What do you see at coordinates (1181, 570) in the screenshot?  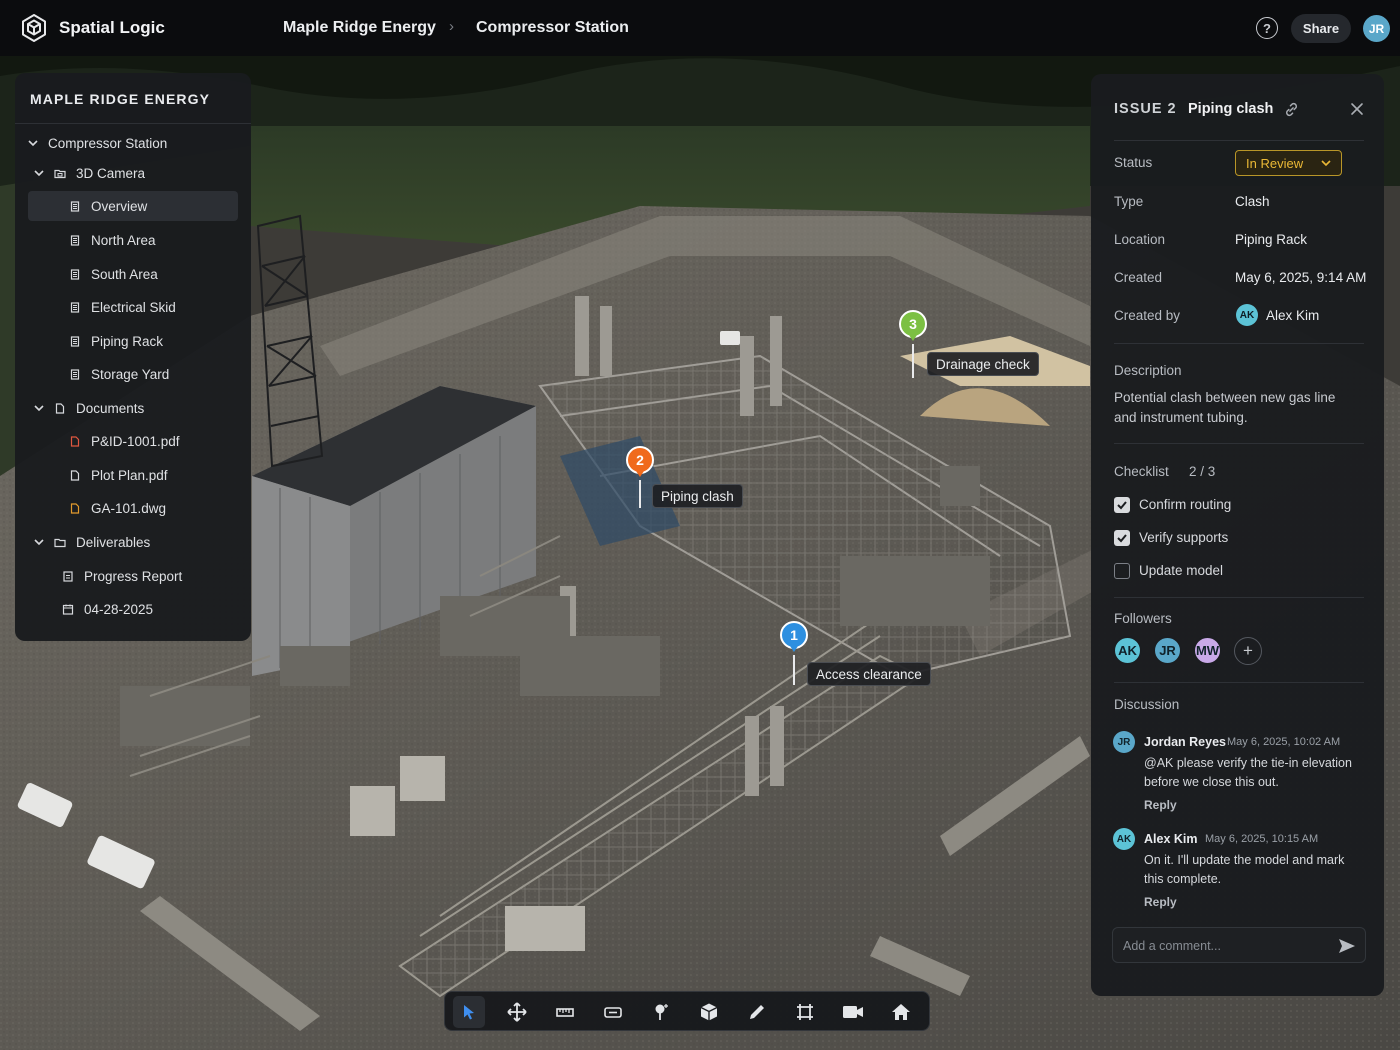 I see `checklist-item-label: Update model` at bounding box center [1181, 570].